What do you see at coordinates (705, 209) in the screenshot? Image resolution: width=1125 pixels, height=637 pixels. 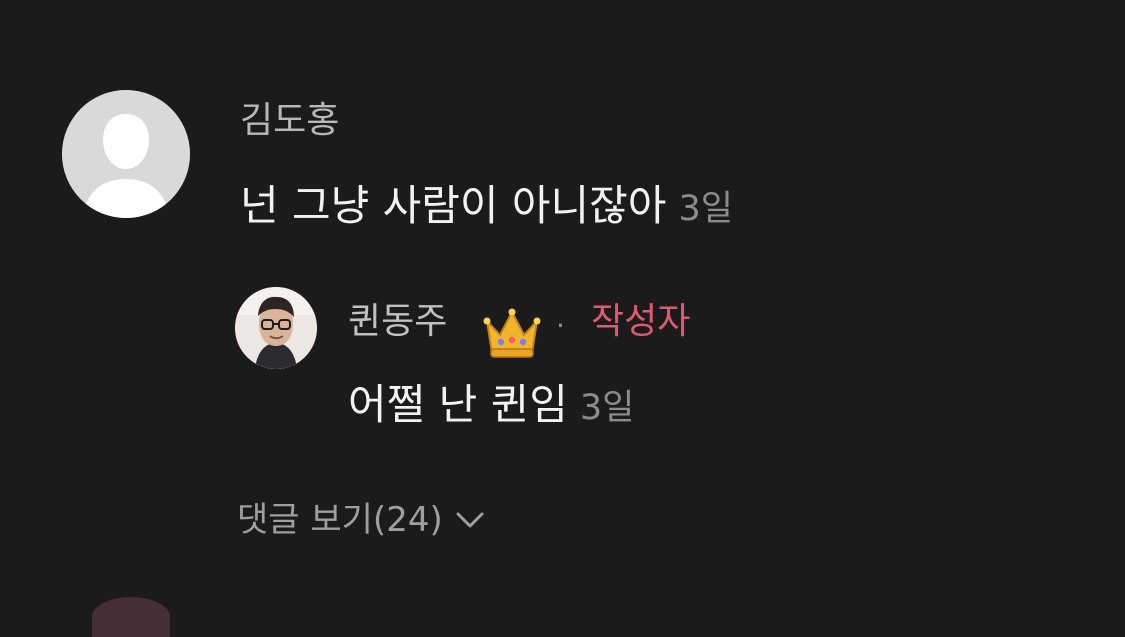 I see `comment-time: 3일` at bounding box center [705, 209].